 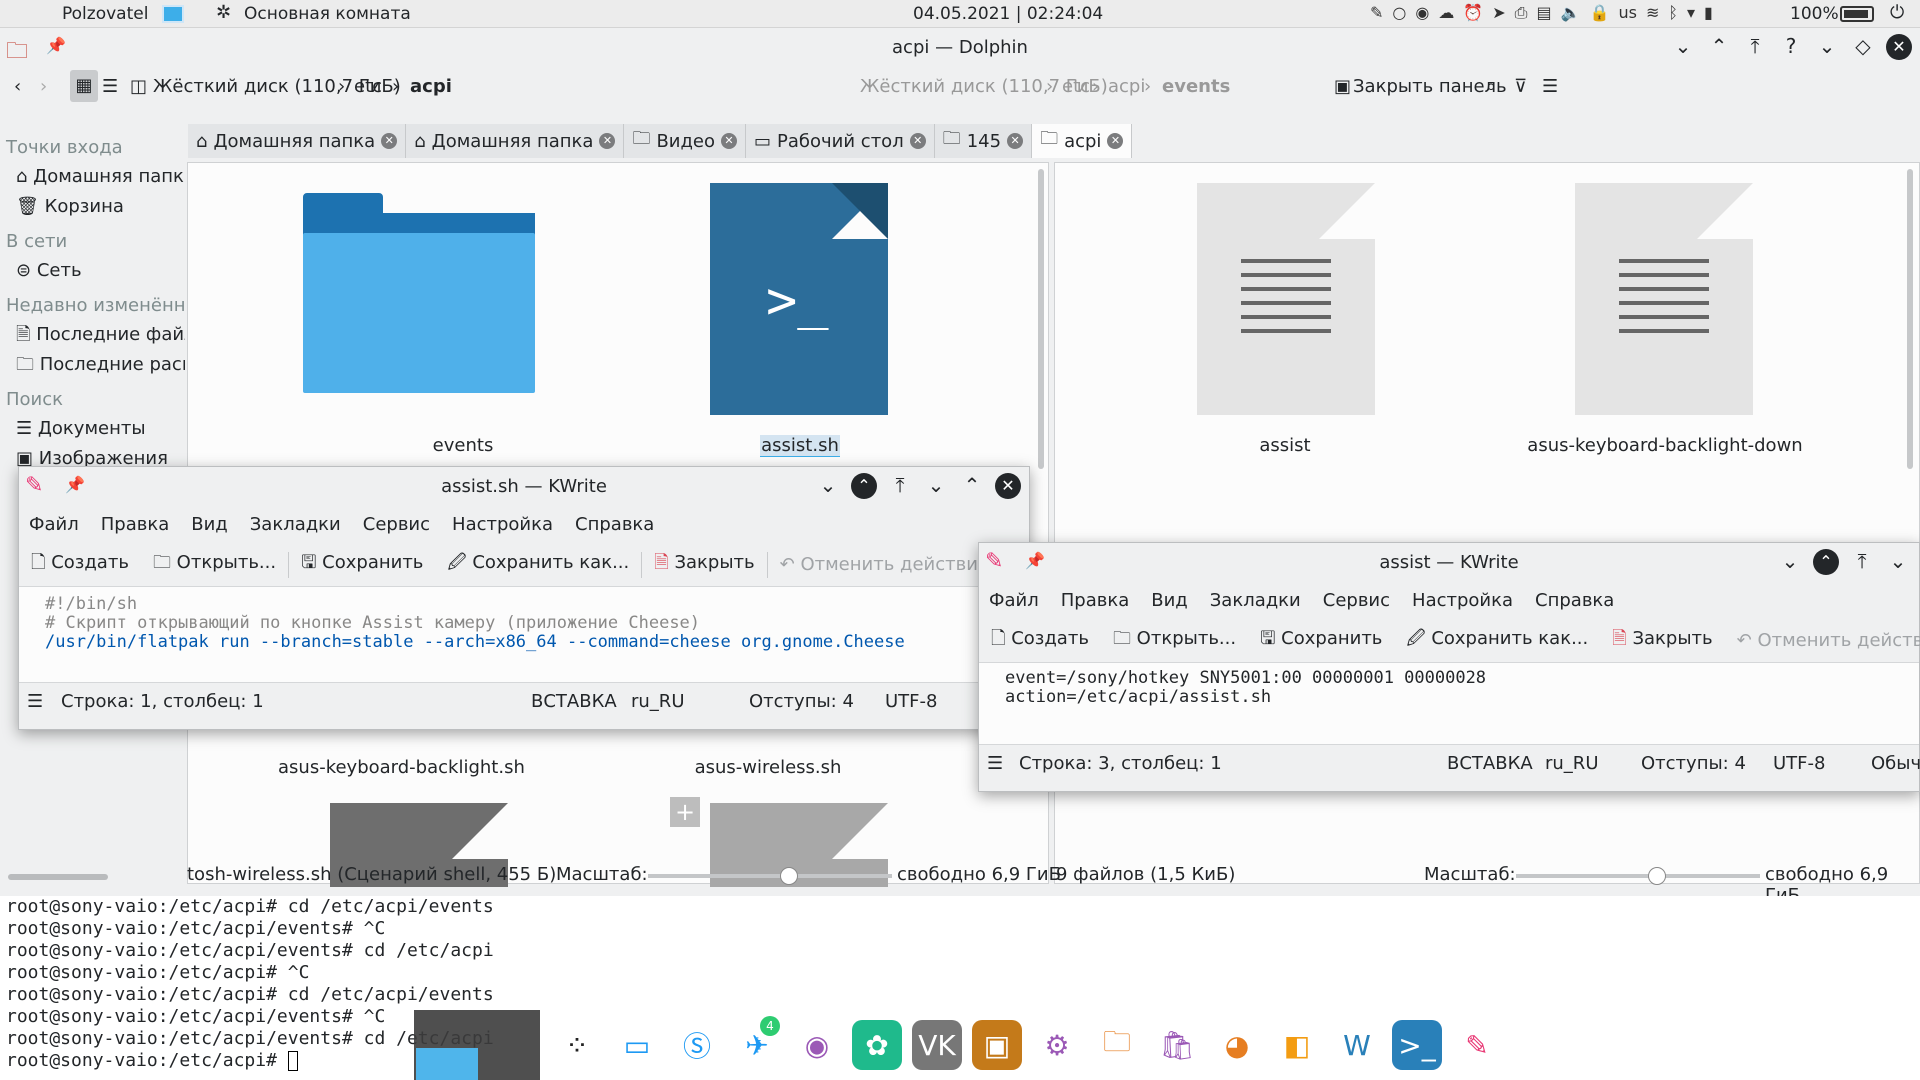 What do you see at coordinates (877, 1045) in the screenshot?
I see `element-icon: ✿` at bounding box center [877, 1045].